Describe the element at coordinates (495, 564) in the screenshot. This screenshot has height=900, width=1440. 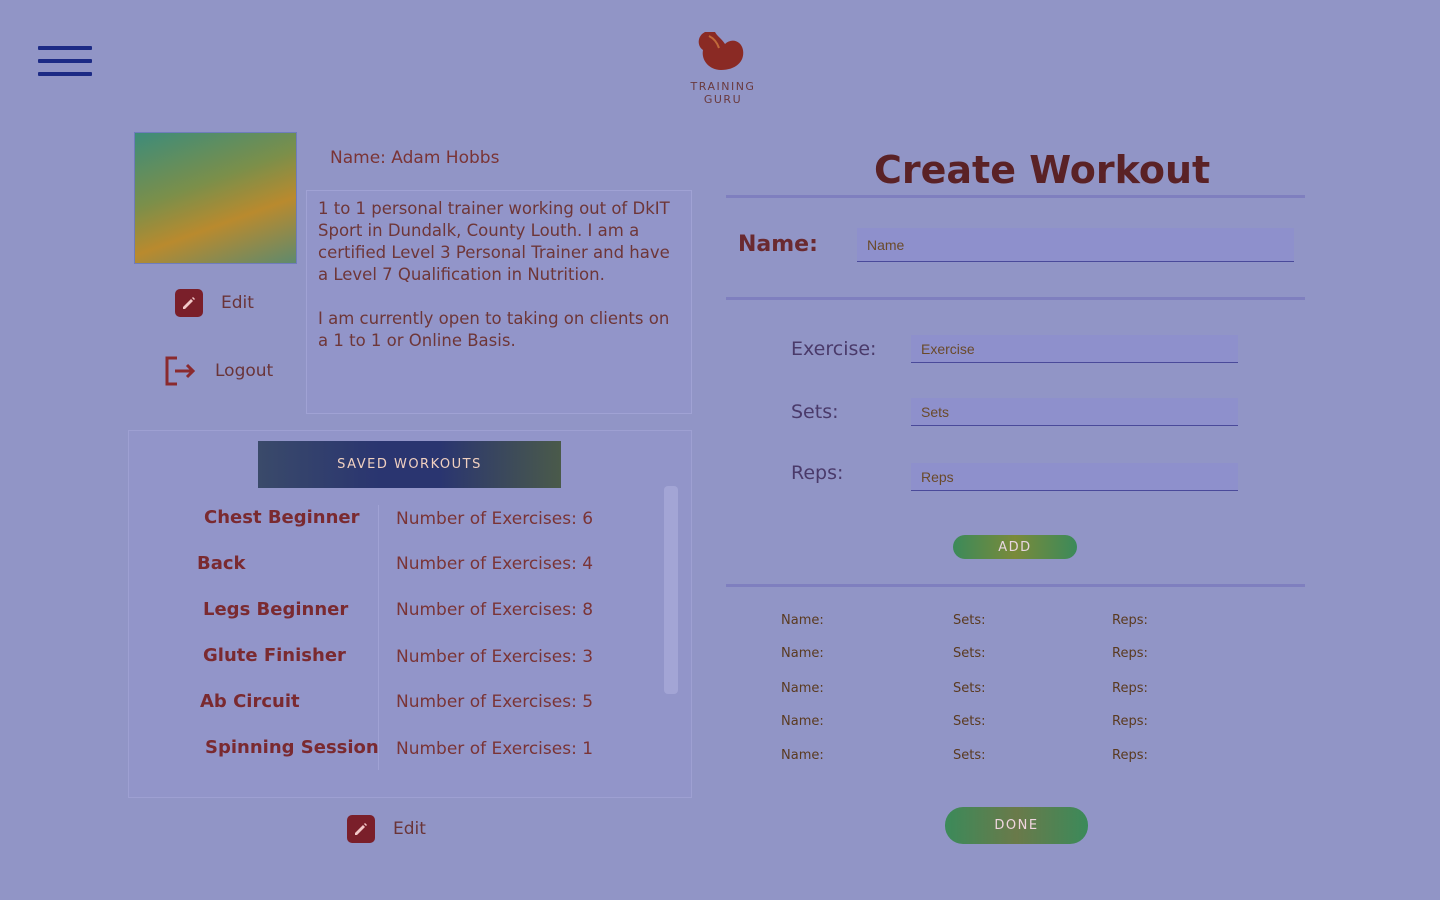
I see `workout-exercise-count: Number of Exercises: 4` at that location.